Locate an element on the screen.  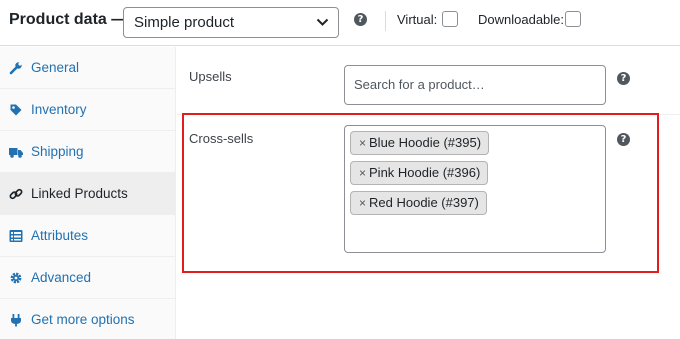
list-icon is located at coordinates (16, 236).